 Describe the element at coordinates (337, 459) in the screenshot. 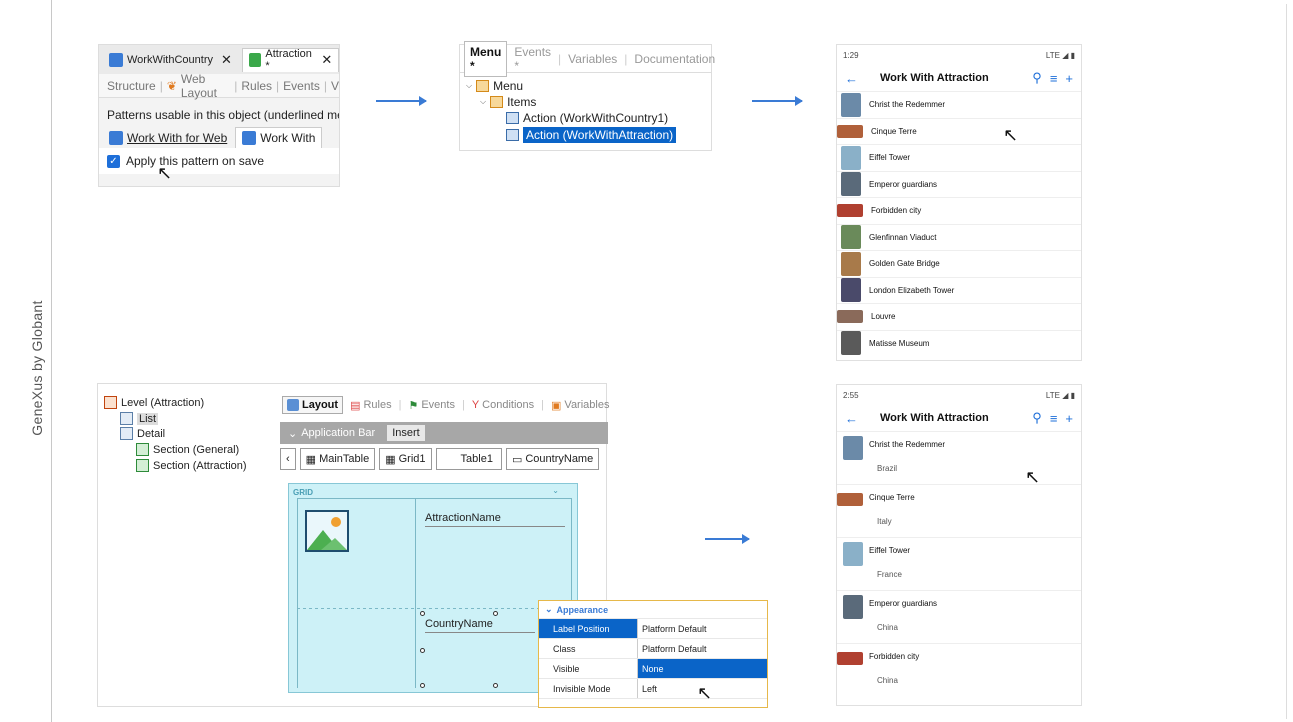

I see `control-maintable: ▦ MainTable` at that location.